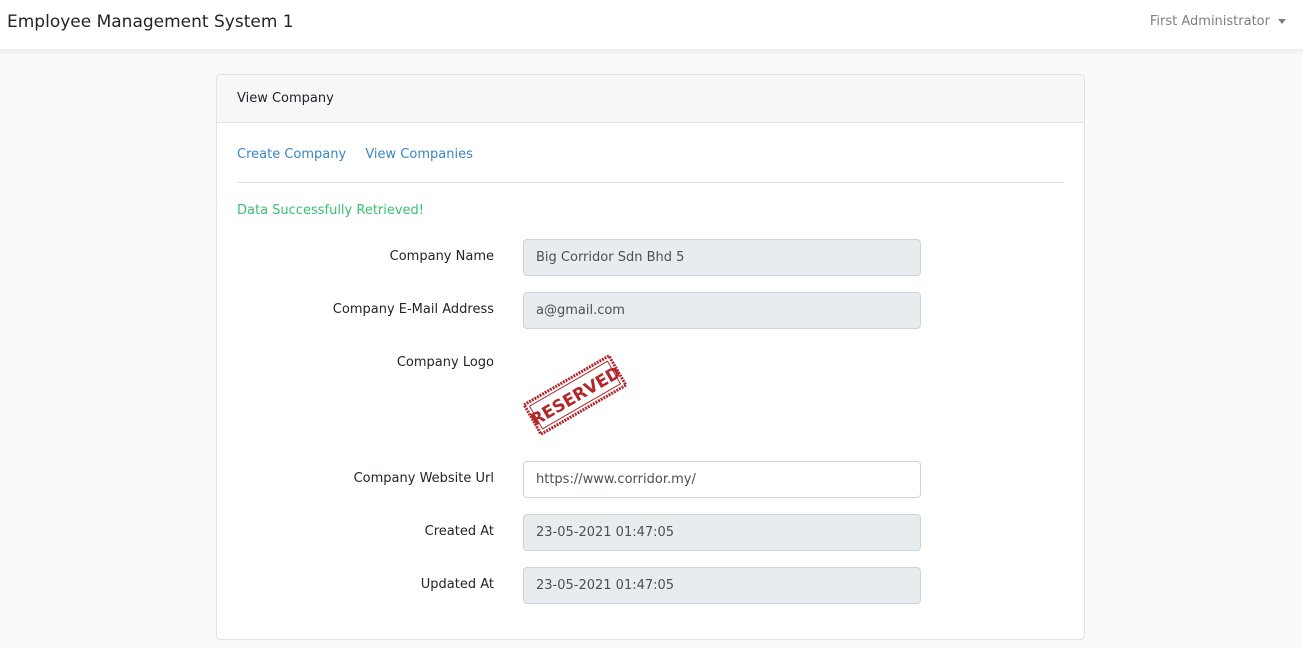  Describe the element at coordinates (413, 309) in the screenshot. I see `company-email-label: Company E-Mail Address` at that location.